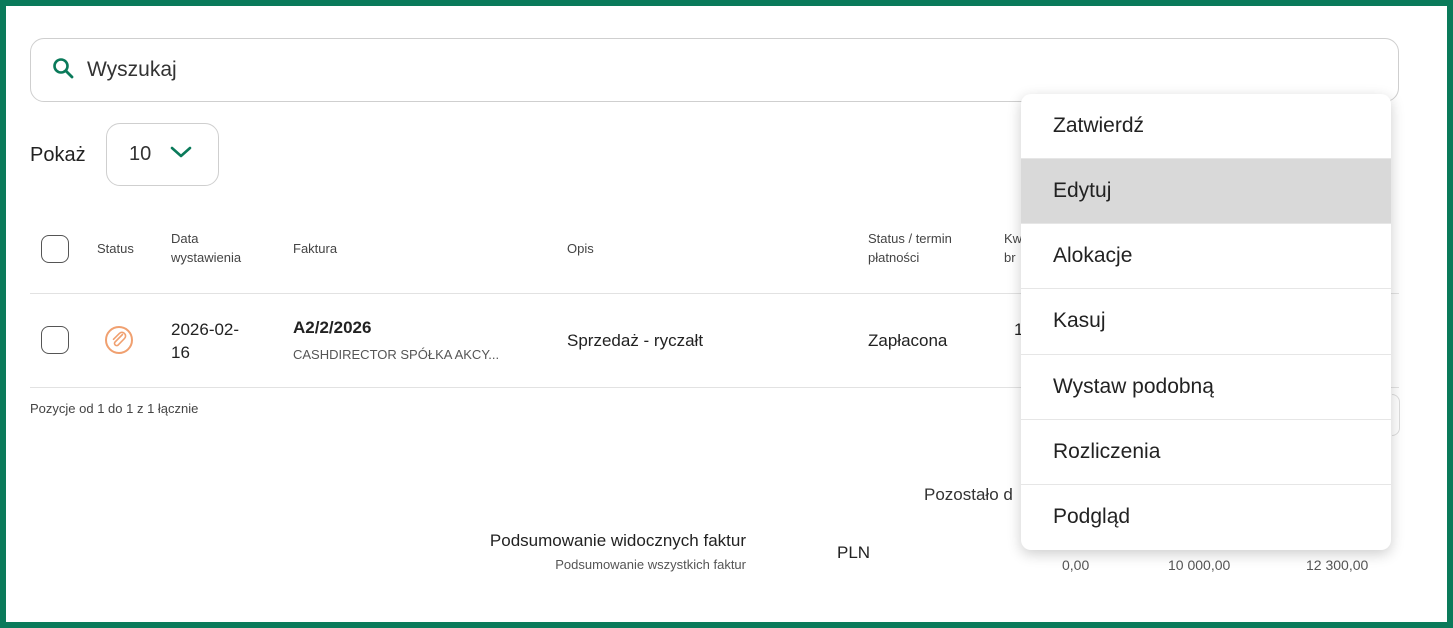  Describe the element at coordinates (180, 352) in the screenshot. I see `row-date-line2: 16` at that location.